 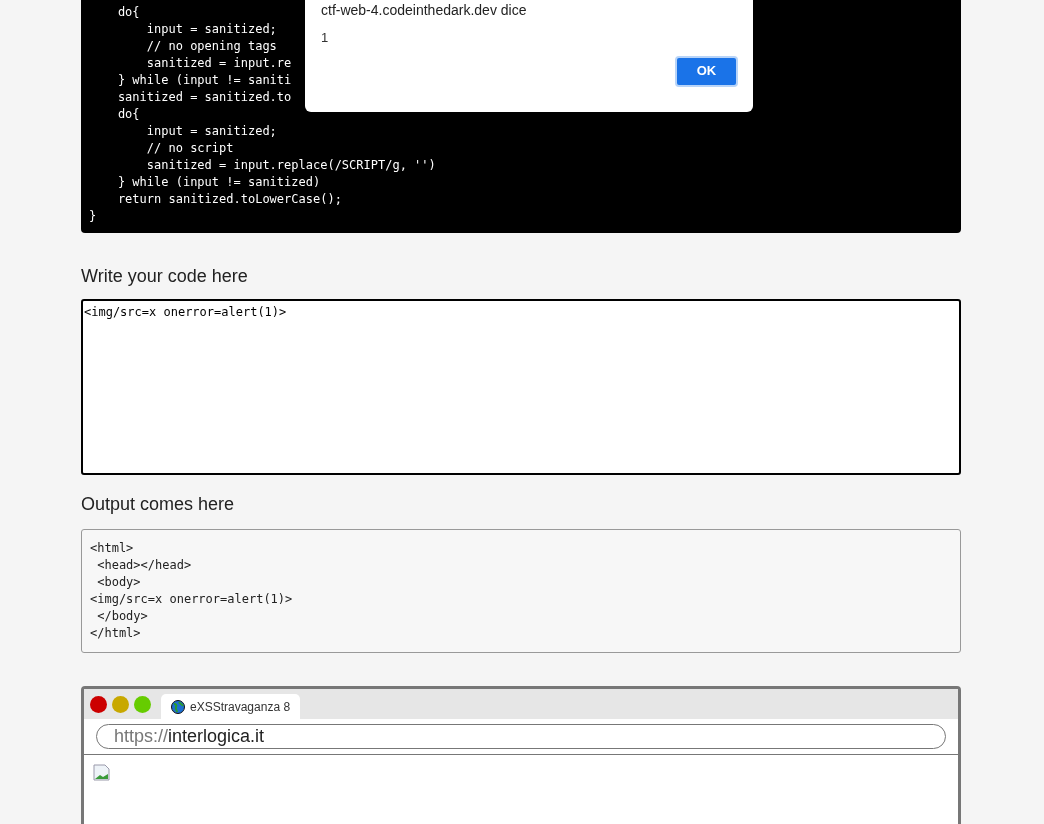 What do you see at coordinates (191, 599) in the screenshot?
I see `output-line: <img/src=x onerror=alert(1)>` at bounding box center [191, 599].